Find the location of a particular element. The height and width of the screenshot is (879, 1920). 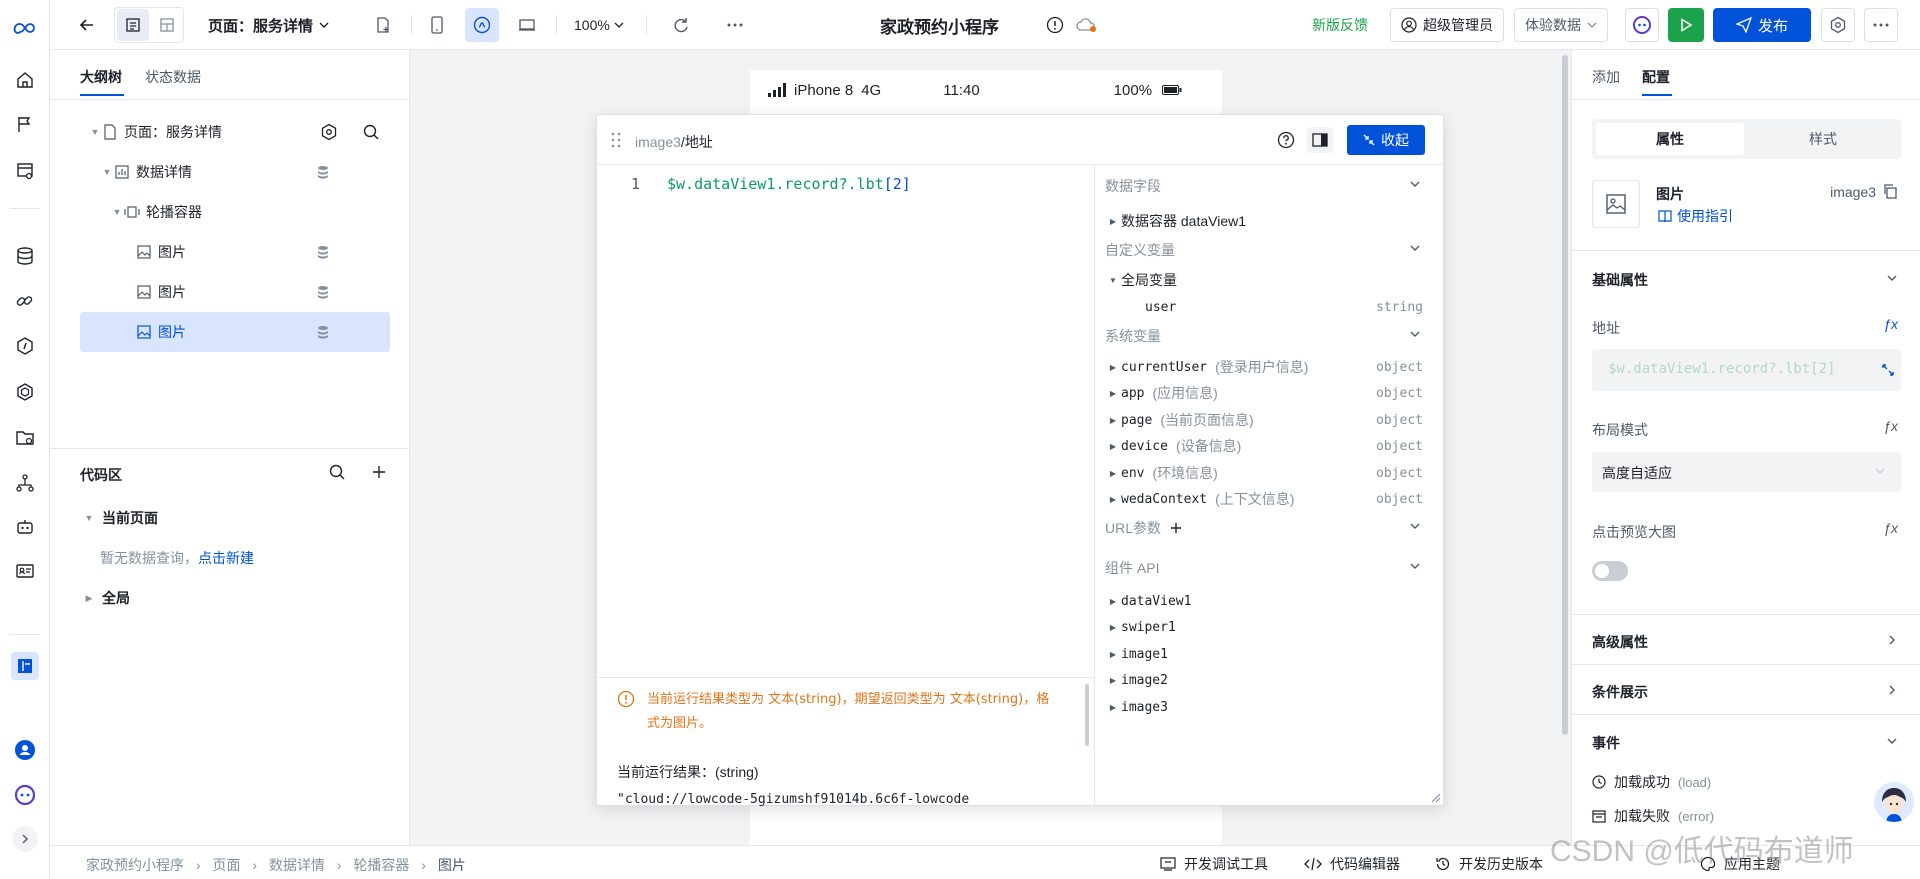

home-icon is located at coordinates (25, 80).